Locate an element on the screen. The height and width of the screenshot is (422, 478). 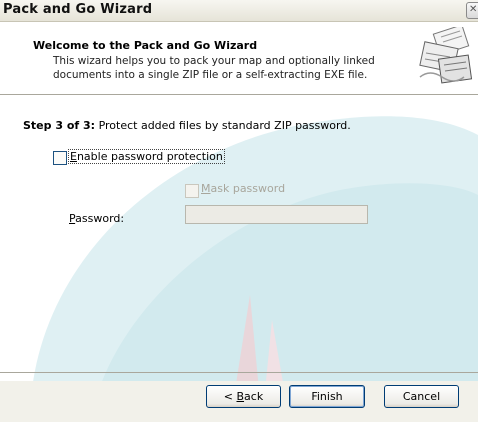
mask-password-label: Mask password is located at coordinates (243, 188).